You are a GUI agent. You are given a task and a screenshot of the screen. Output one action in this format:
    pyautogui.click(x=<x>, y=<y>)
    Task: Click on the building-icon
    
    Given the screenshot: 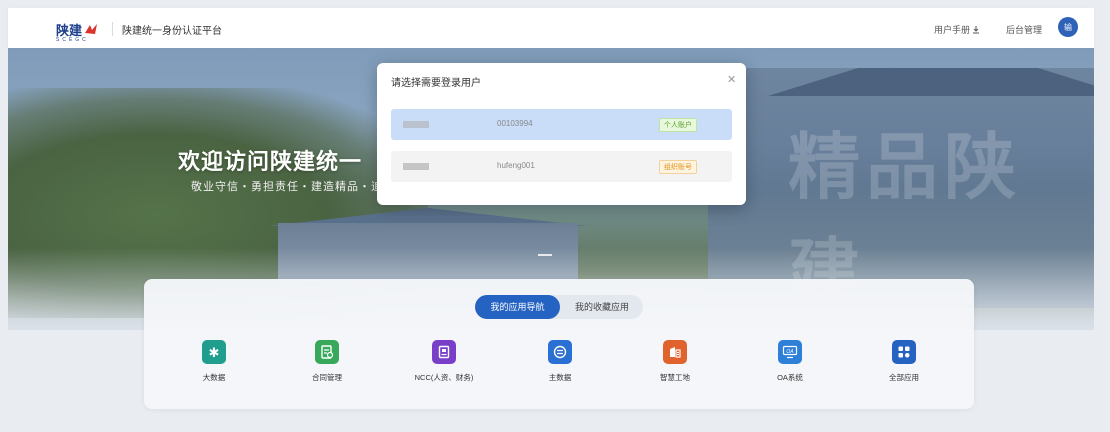 What is the action you would take?
    pyautogui.click(x=675, y=352)
    